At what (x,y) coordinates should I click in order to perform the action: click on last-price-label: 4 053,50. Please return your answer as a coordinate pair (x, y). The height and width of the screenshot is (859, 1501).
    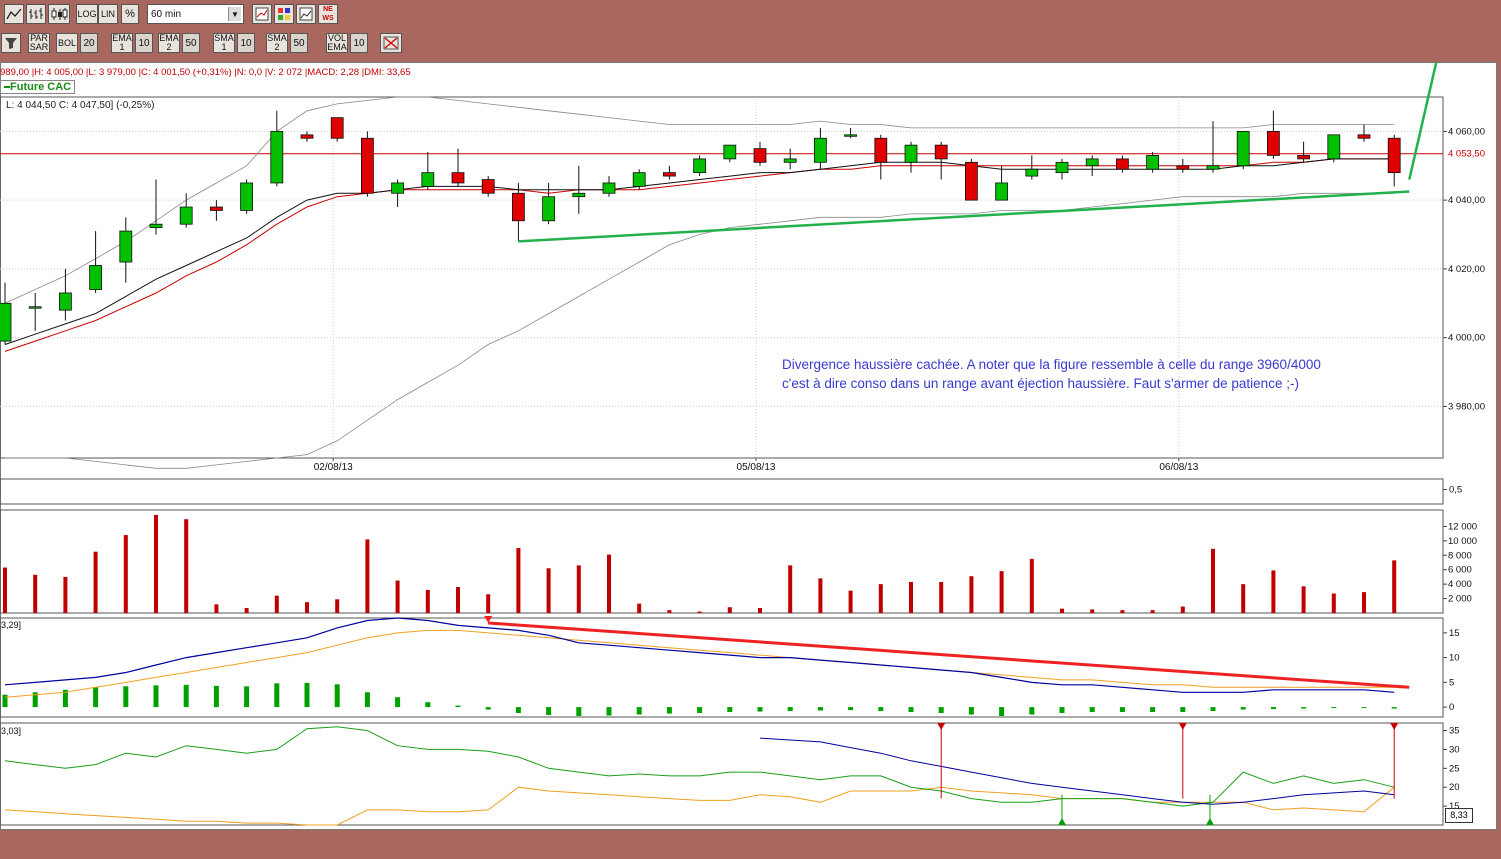
    Looking at the image, I should click on (1466, 154).